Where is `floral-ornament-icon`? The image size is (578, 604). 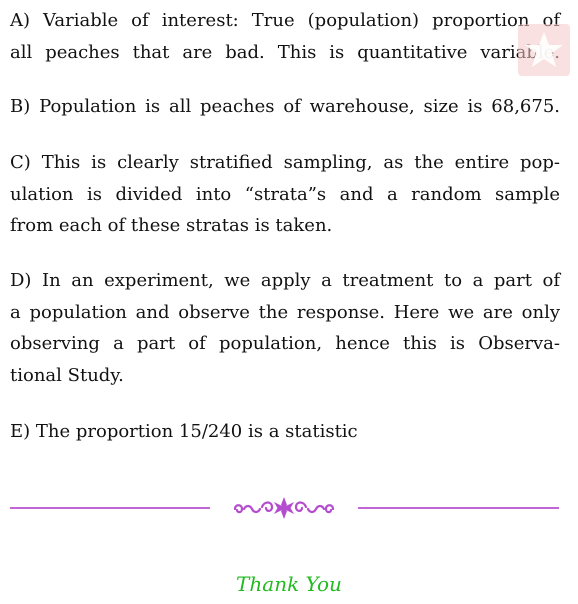
floral-ornament-icon is located at coordinates (284, 508).